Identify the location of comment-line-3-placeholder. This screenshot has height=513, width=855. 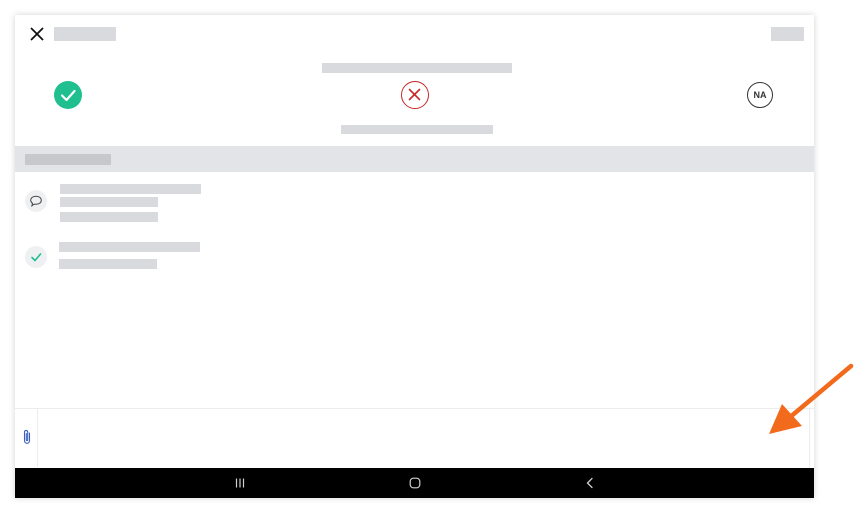
(109, 217).